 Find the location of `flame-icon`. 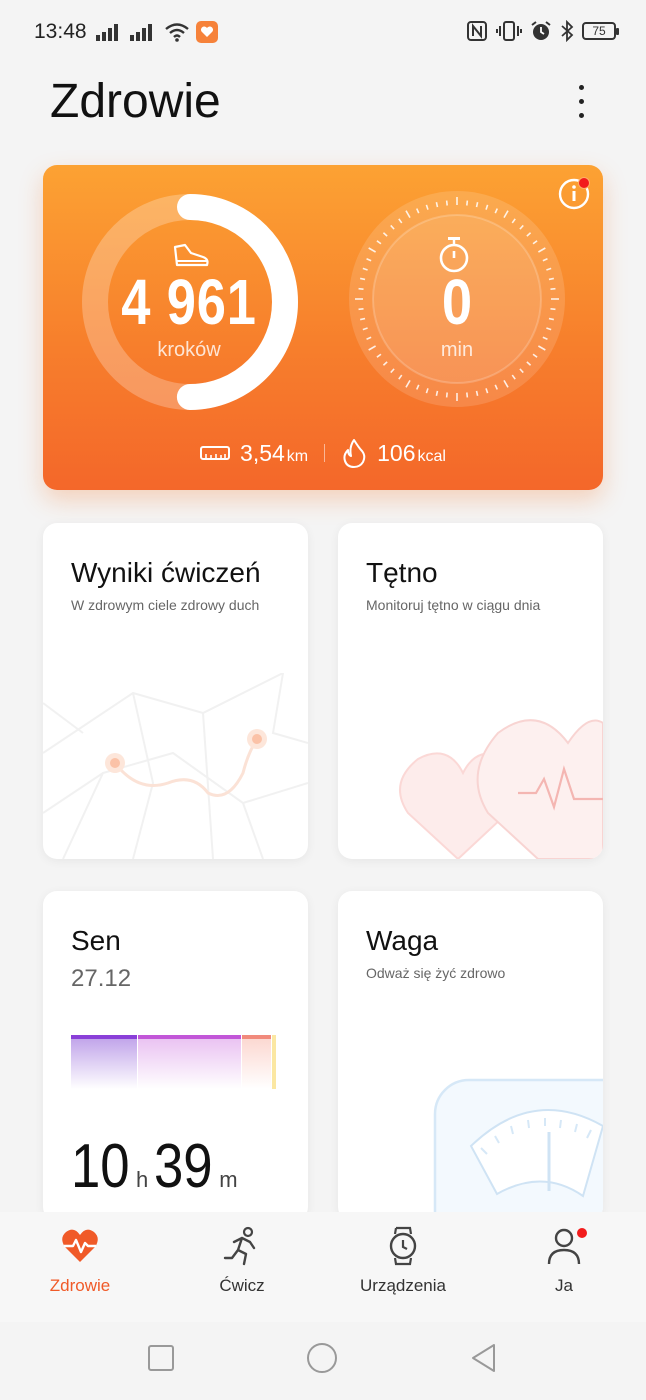

flame-icon is located at coordinates (354, 453).